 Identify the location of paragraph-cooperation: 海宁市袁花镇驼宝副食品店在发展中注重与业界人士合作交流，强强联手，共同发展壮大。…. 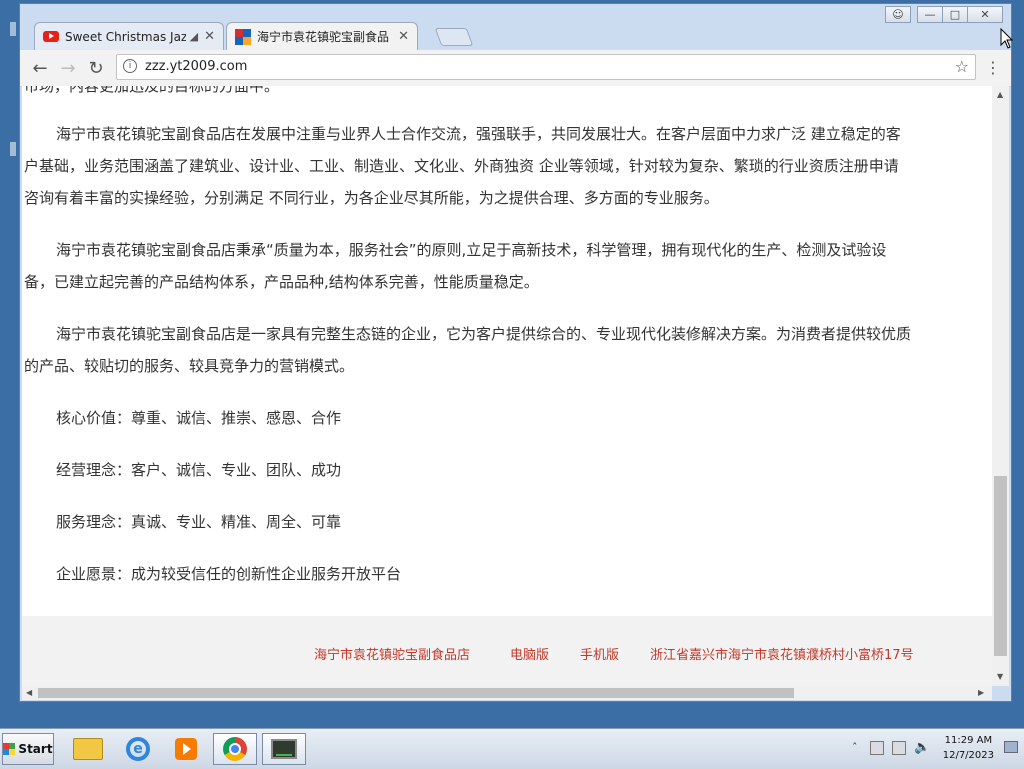
(462, 166).